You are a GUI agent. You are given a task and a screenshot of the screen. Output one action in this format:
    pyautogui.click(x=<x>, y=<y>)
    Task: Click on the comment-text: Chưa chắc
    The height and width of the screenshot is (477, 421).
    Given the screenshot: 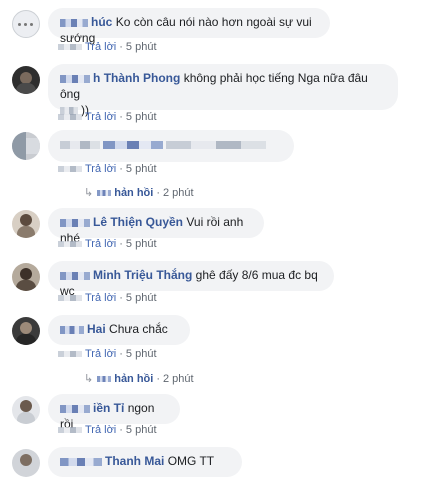 What is the action you would take?
    pyautogui.click(x=138, y=329)
    